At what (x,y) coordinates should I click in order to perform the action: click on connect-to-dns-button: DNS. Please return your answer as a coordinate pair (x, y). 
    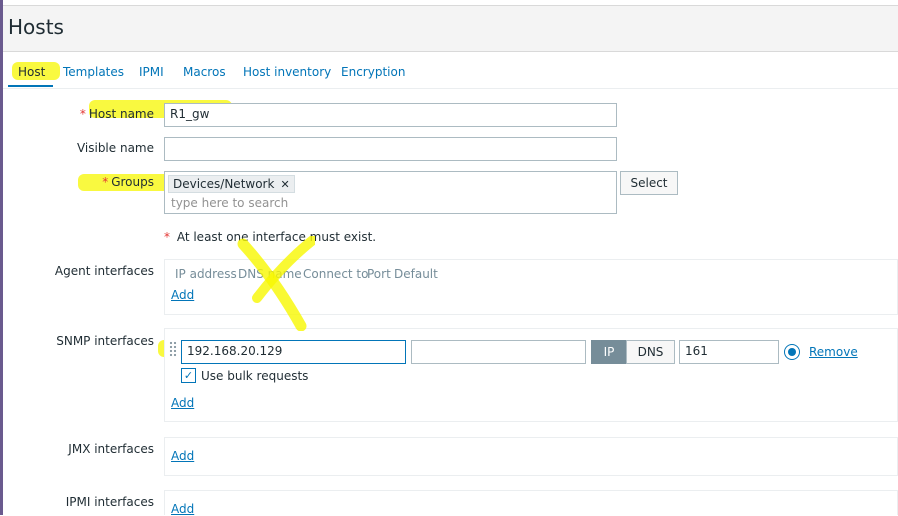
    Looking at the image, I should click on (650, 352).